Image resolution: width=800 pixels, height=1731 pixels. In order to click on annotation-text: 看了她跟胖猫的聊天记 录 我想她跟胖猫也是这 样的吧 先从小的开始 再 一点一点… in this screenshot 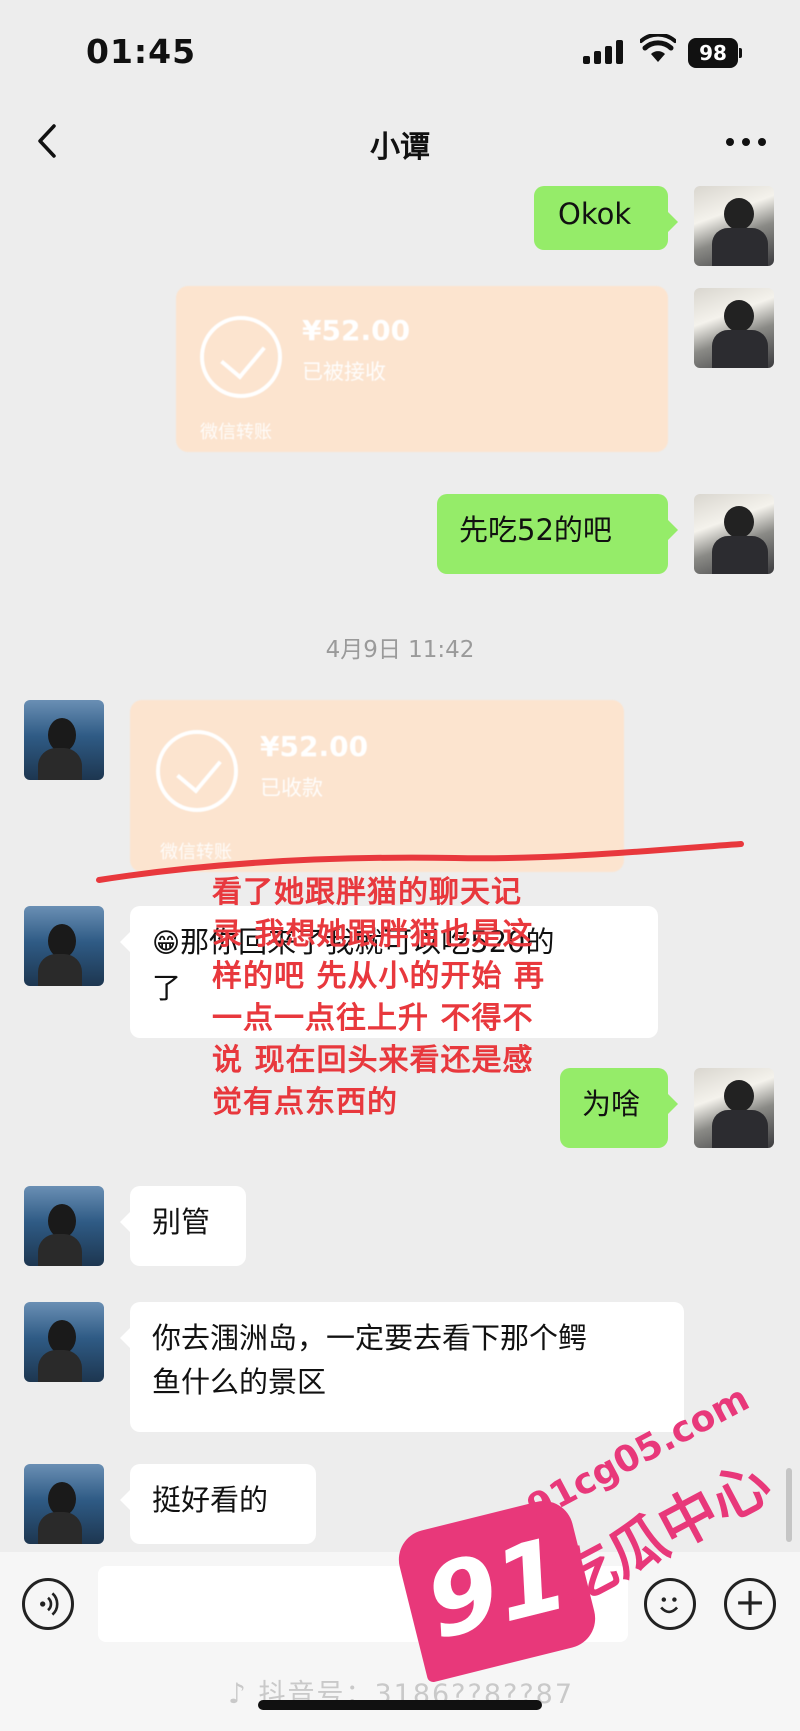, I will do `click(402, 998)`.